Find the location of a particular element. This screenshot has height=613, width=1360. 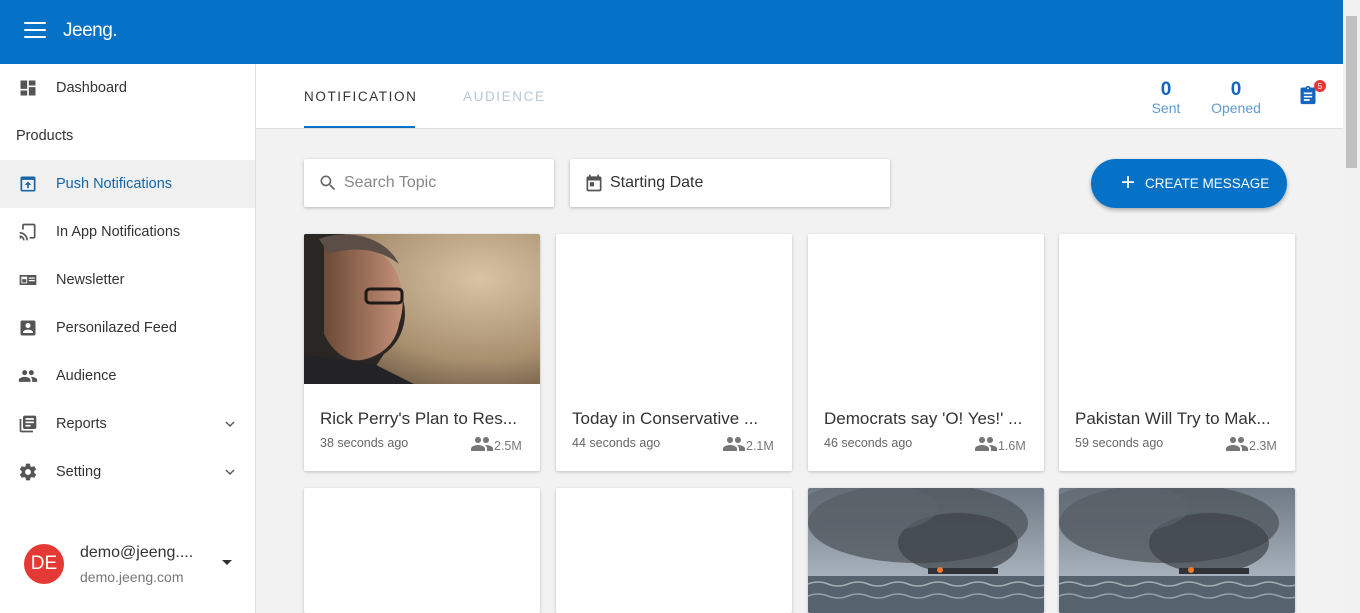

push-notification-icon is located at coordinates (28, 184).